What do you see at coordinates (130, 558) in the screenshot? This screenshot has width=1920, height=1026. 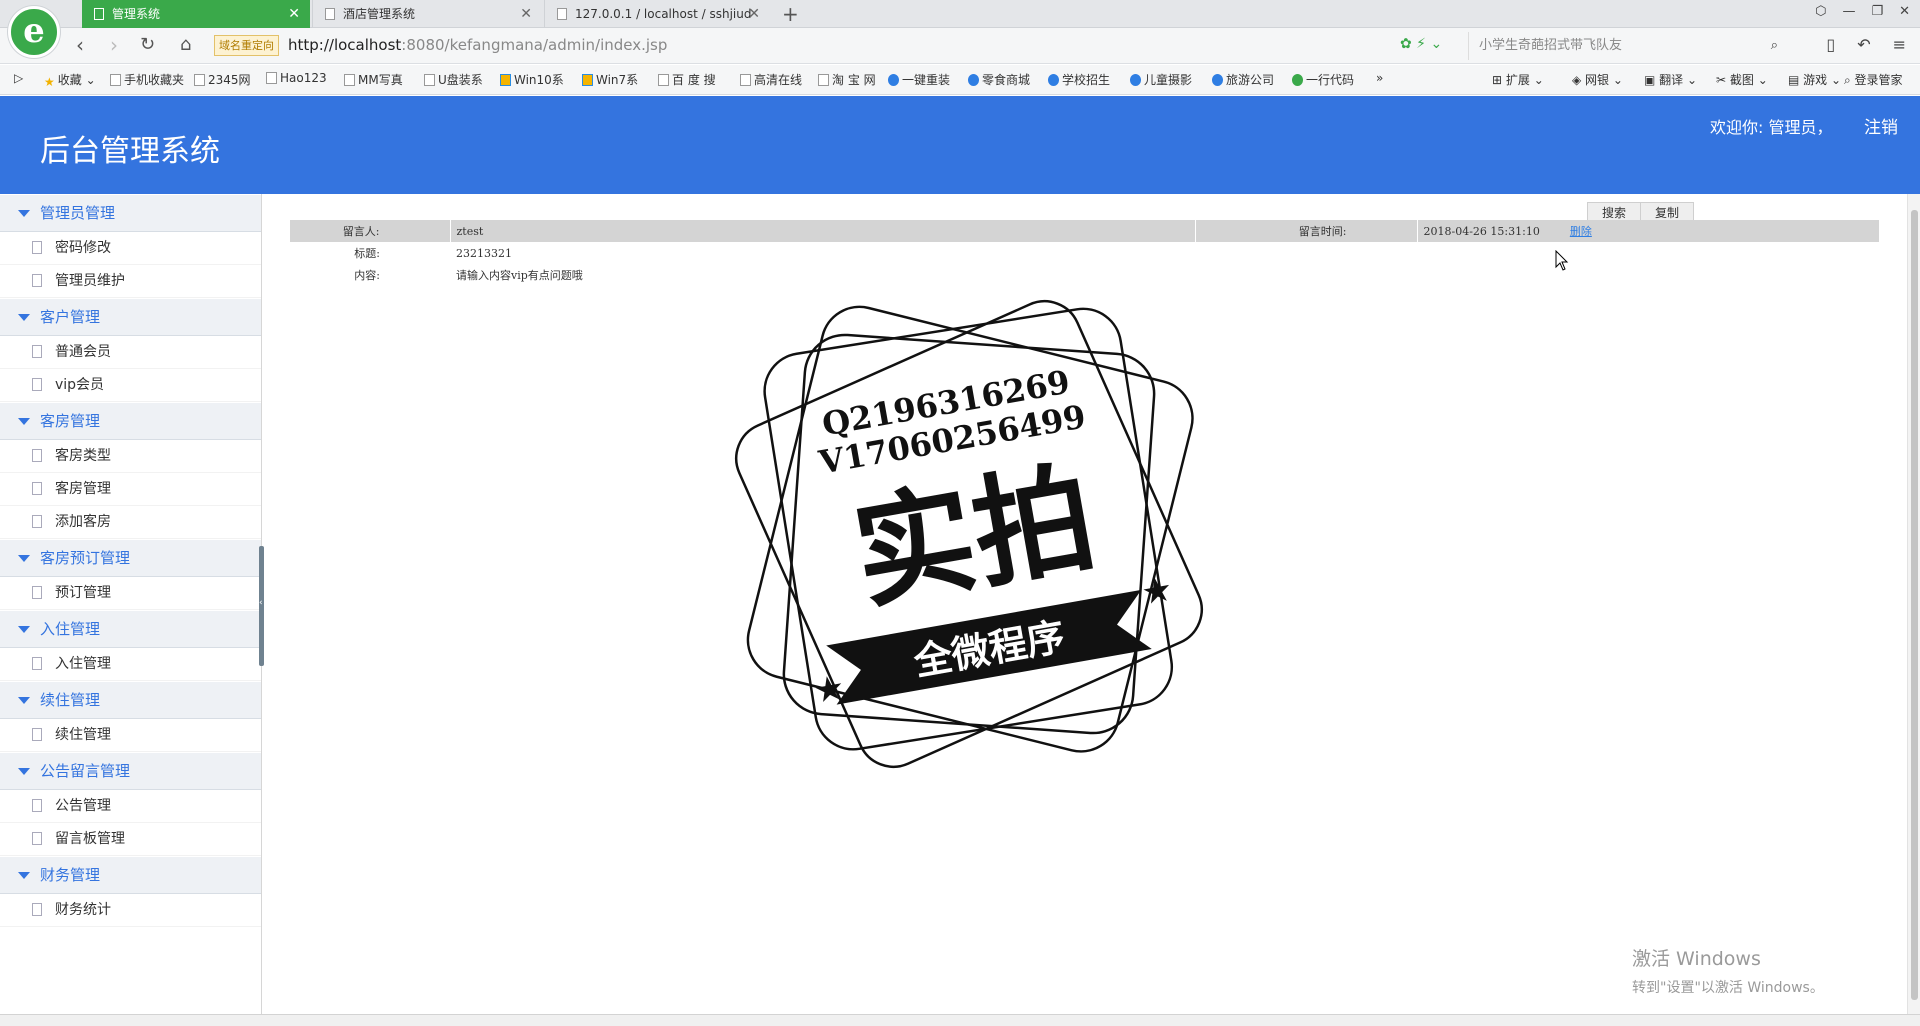 I see `sidebar-group-header: 客房预订管理` at bounding box center [130, 558].